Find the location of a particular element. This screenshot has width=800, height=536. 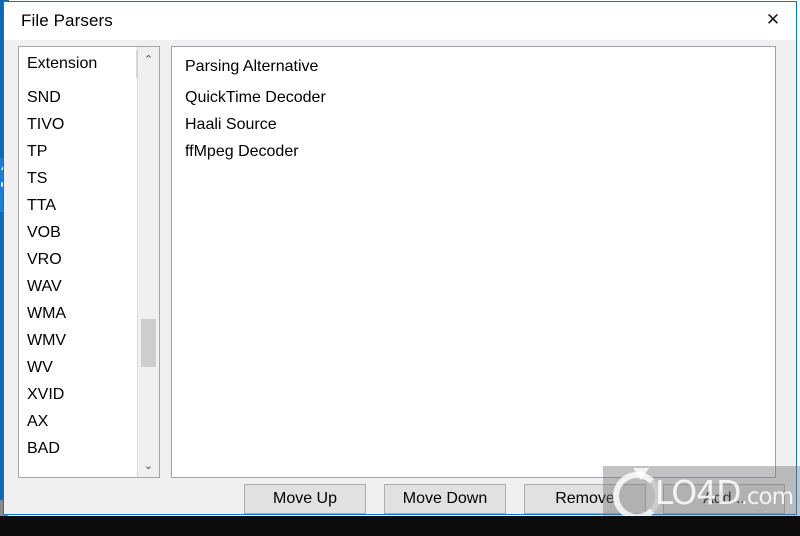

close-button: ✕ is located at coordinates (773, 20).